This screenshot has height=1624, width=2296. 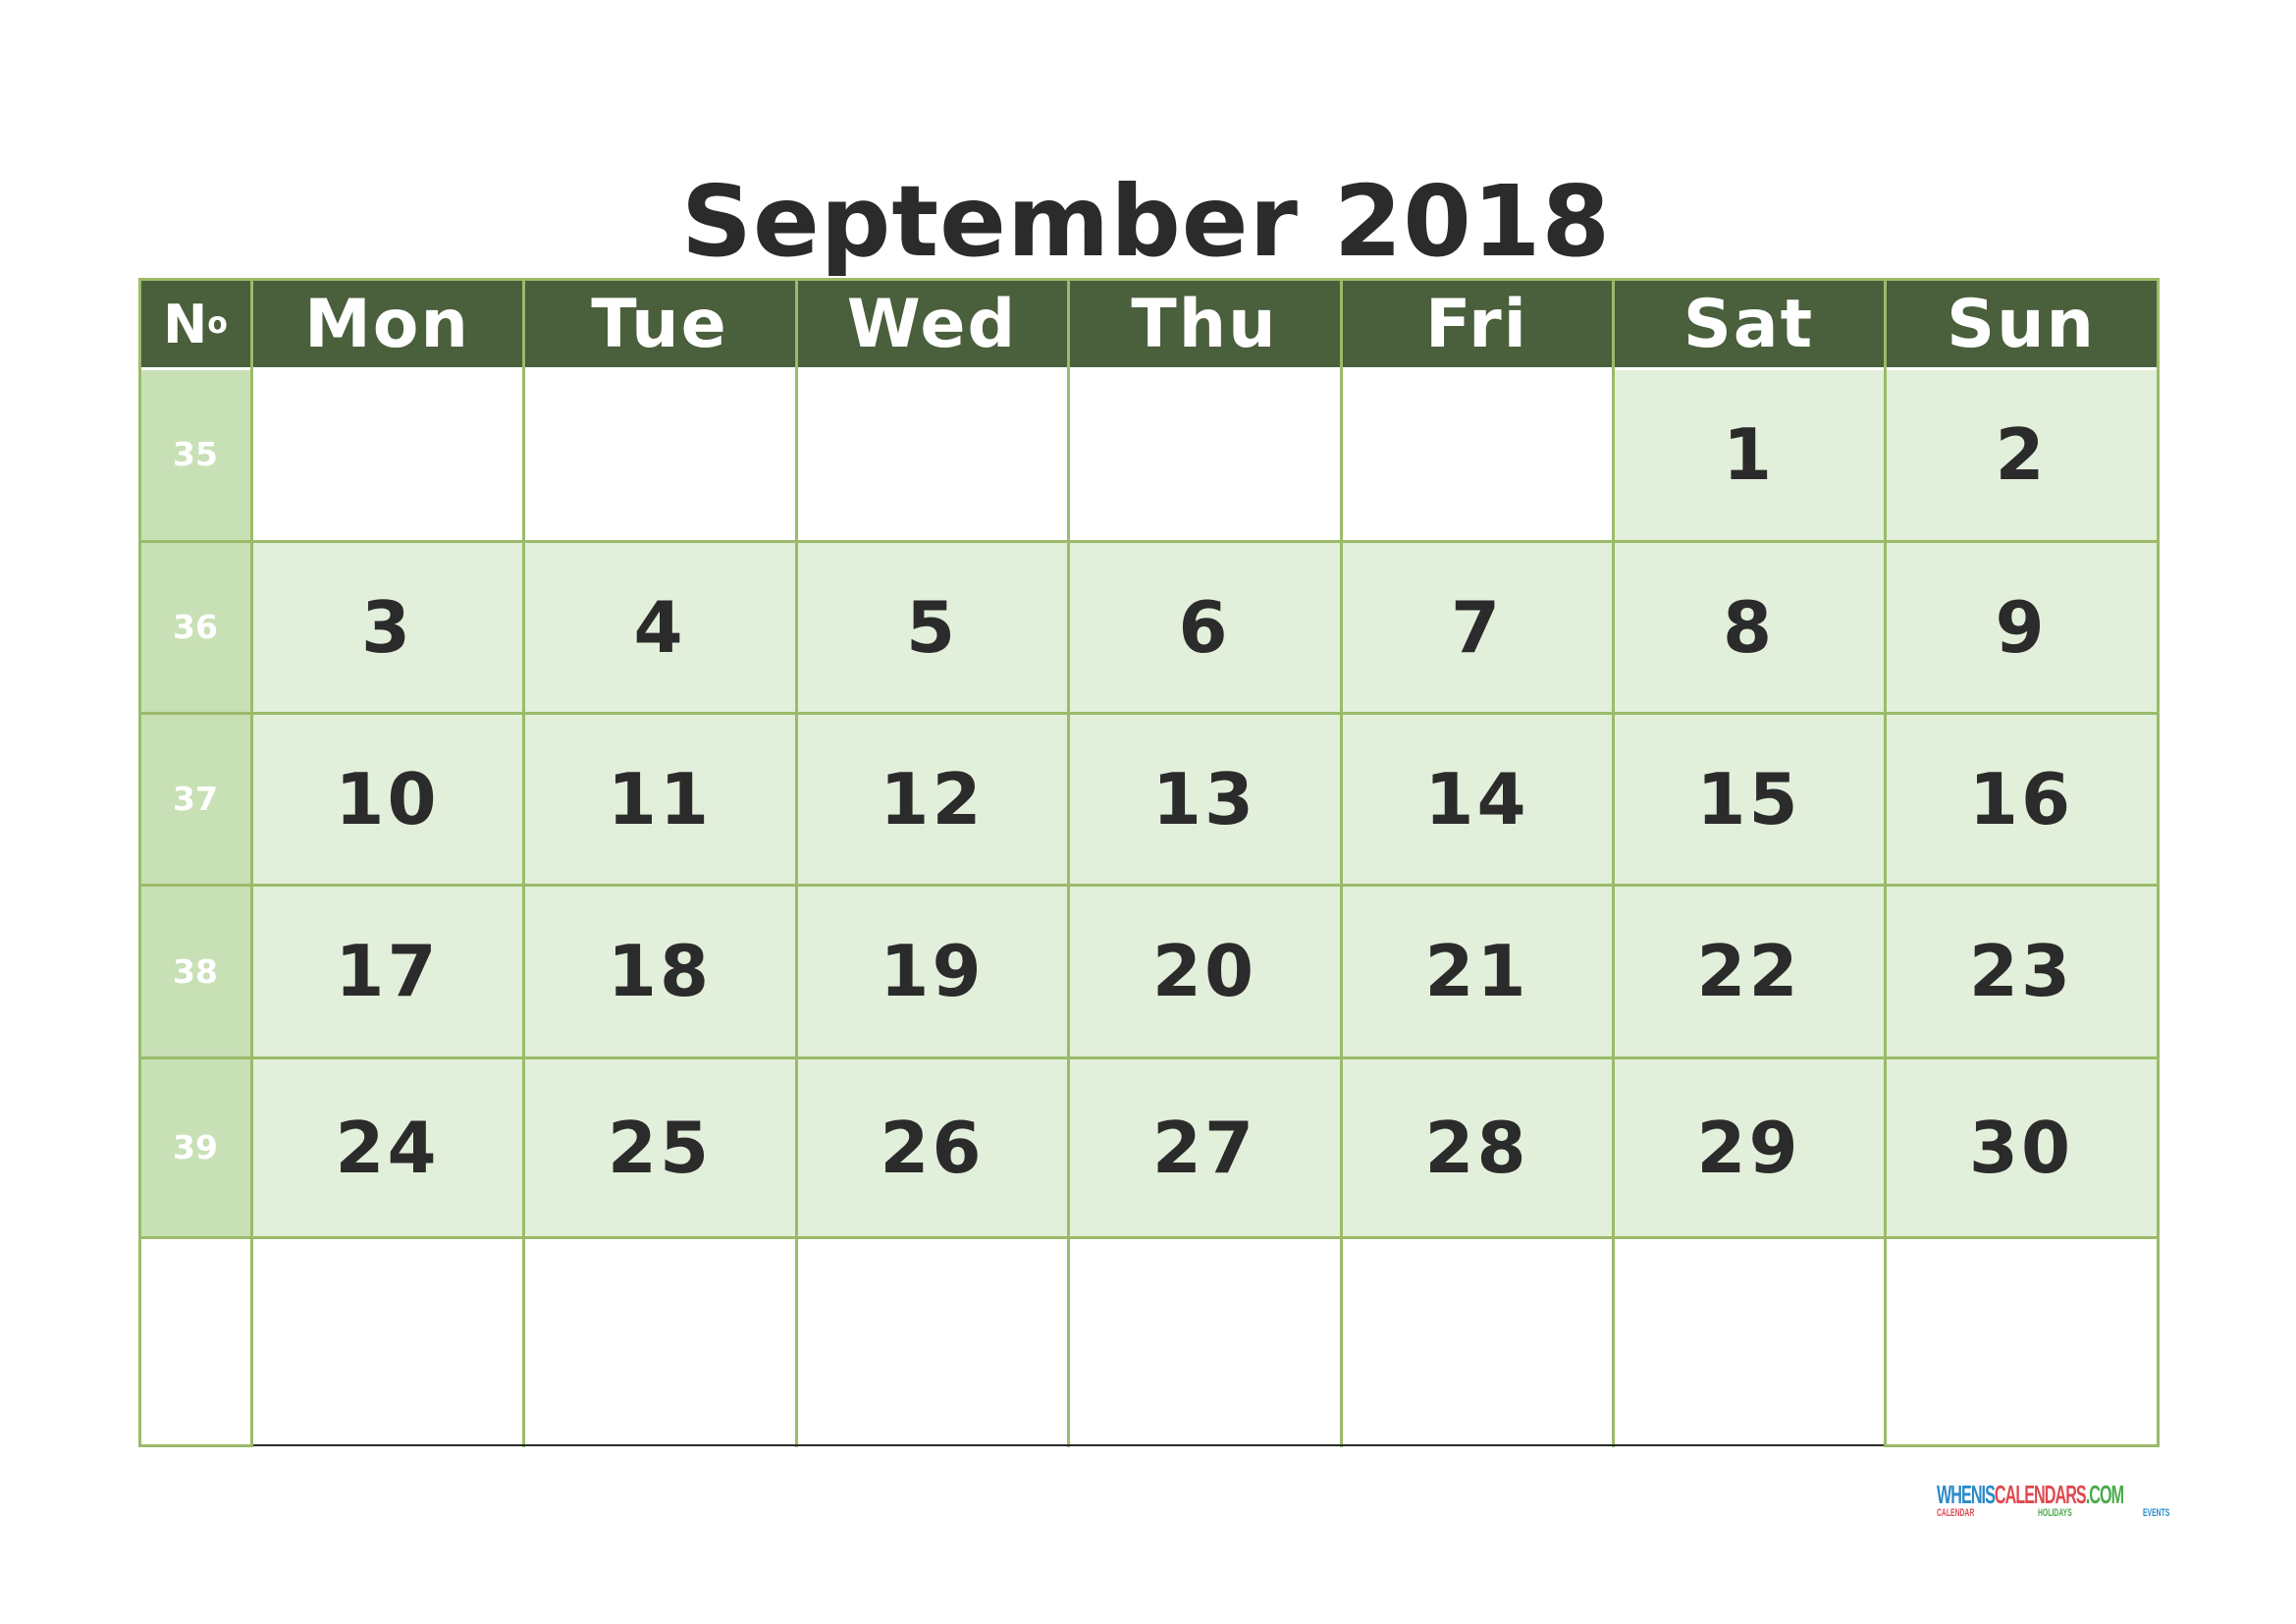 I want to click on day-number: 20, so click(x=1204, y=971).